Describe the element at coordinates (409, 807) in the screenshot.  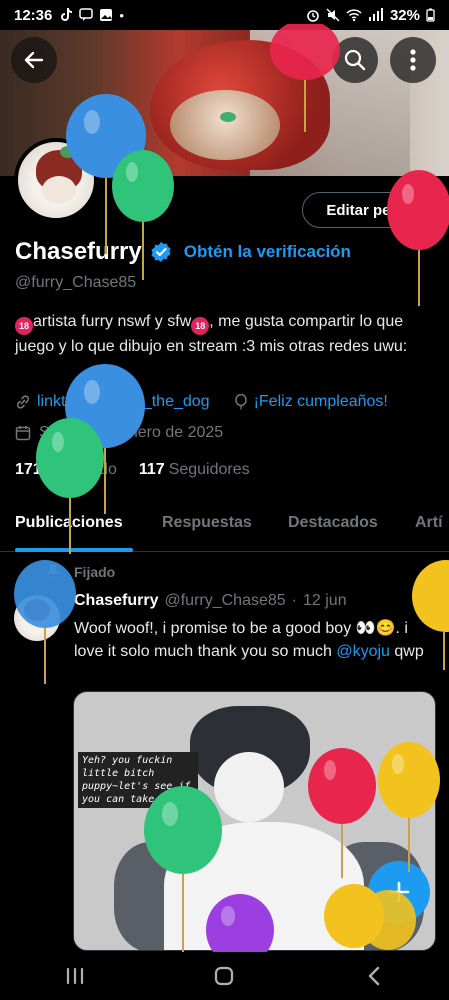
I see `balloon-yellow-media` at that location.